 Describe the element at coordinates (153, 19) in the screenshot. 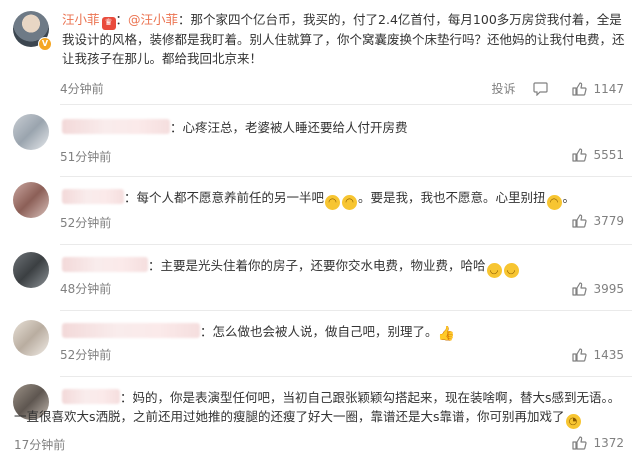

I see `mention-link: @汪小菲` at that location.